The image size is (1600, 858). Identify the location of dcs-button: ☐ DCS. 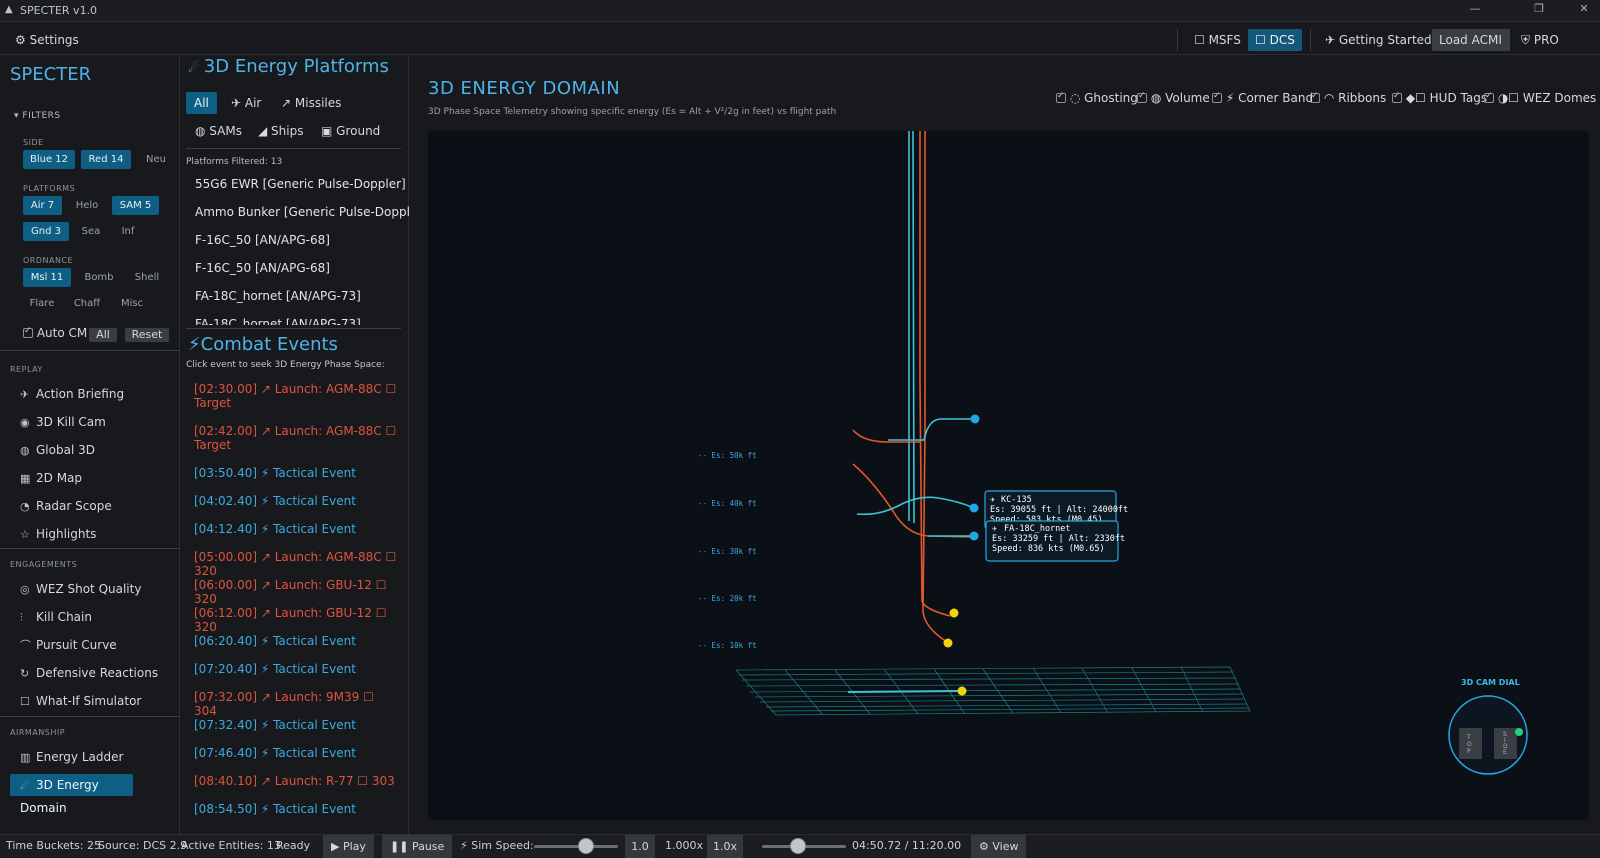
(1275, 40).